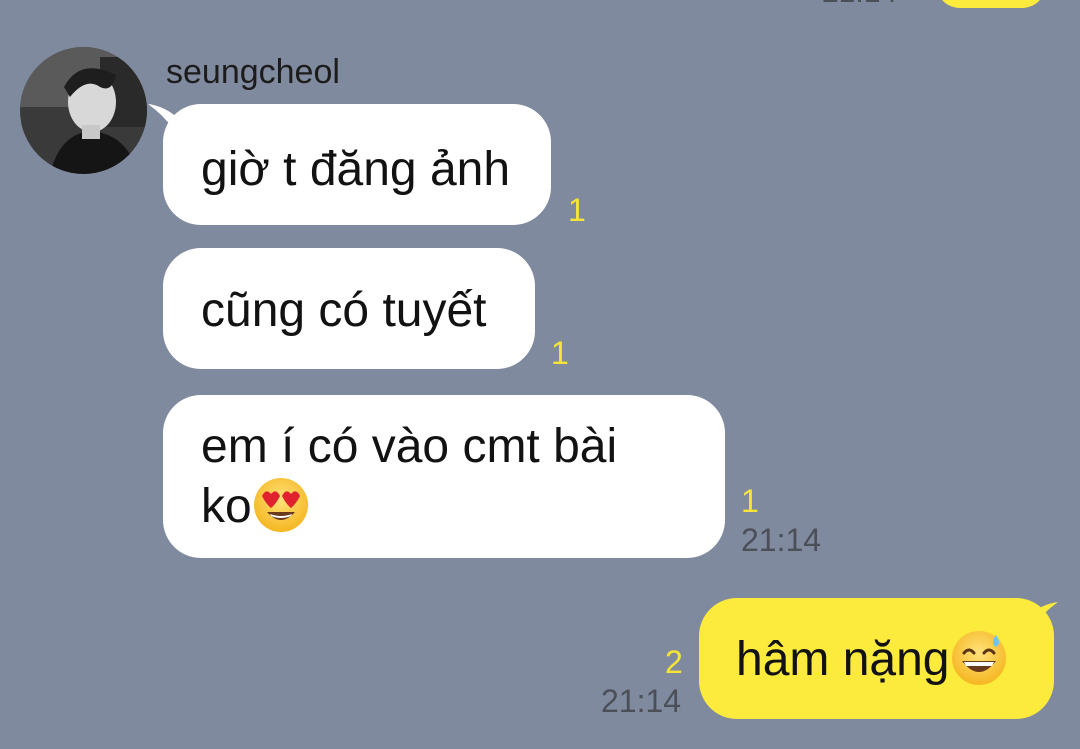 Image resolution: width=1080 pixels, height=749 pixels. I want to click on sender-avatar, so click(83, 110).